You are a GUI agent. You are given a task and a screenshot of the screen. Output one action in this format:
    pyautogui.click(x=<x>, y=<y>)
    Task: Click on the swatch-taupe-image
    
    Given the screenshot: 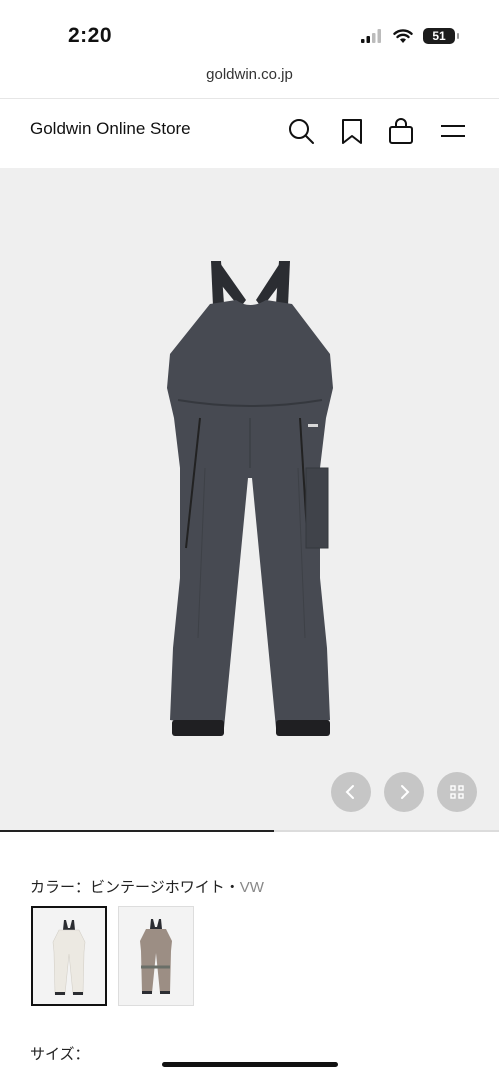 What is the action you would take?
    pyautogui.click(x=156, y=956)
    